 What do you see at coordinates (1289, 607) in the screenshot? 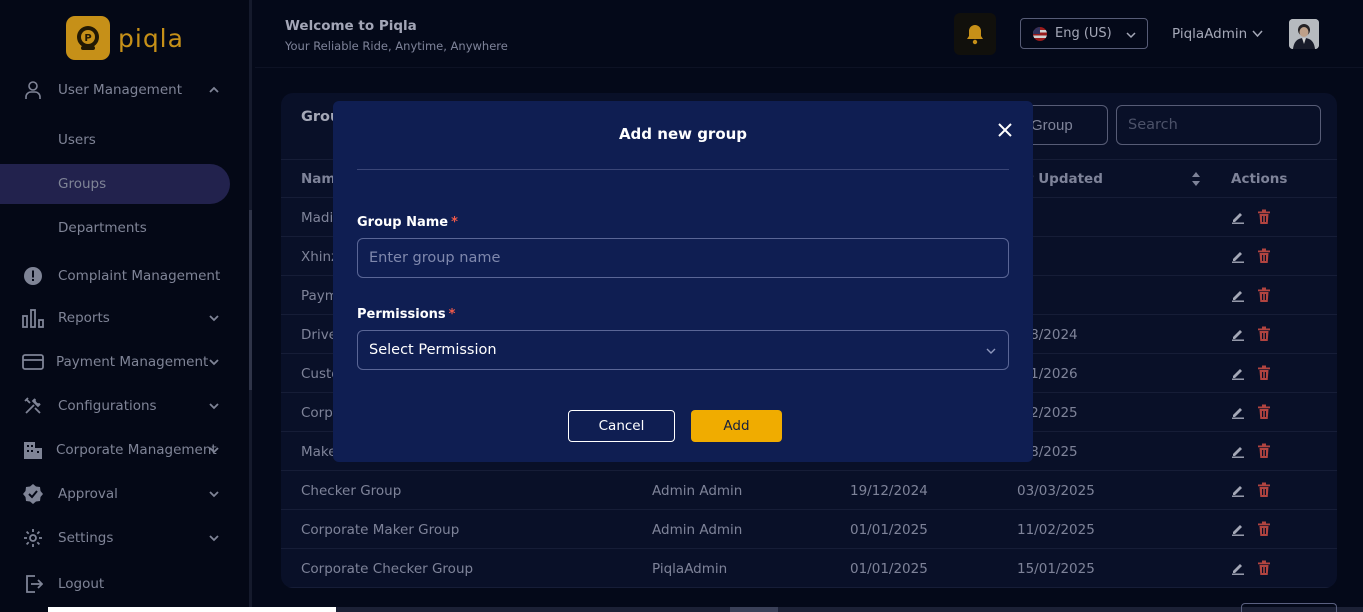
I see `pagination-box` at bounding box center [1289, 607].